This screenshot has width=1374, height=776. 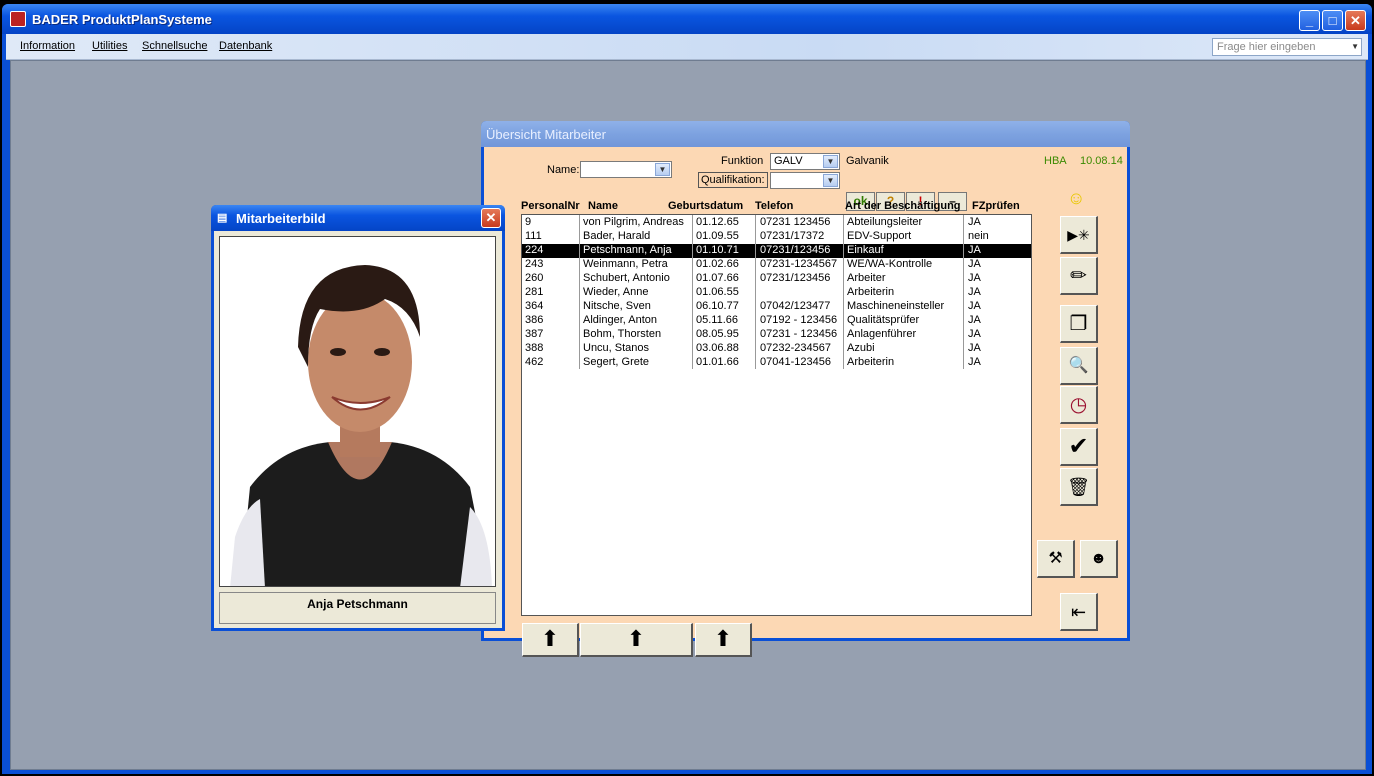 I want to click on cell-tel: 07192 - 123456, so click(x=799, y=320).